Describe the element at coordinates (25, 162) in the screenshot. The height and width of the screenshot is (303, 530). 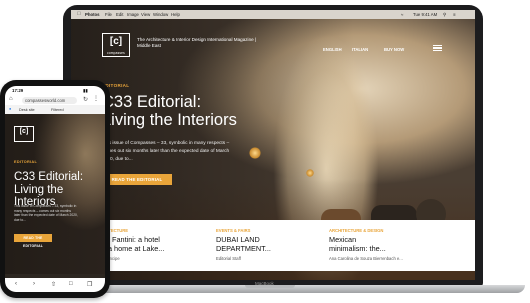
I see `phone-kicker: EDITORIAL` at that location.